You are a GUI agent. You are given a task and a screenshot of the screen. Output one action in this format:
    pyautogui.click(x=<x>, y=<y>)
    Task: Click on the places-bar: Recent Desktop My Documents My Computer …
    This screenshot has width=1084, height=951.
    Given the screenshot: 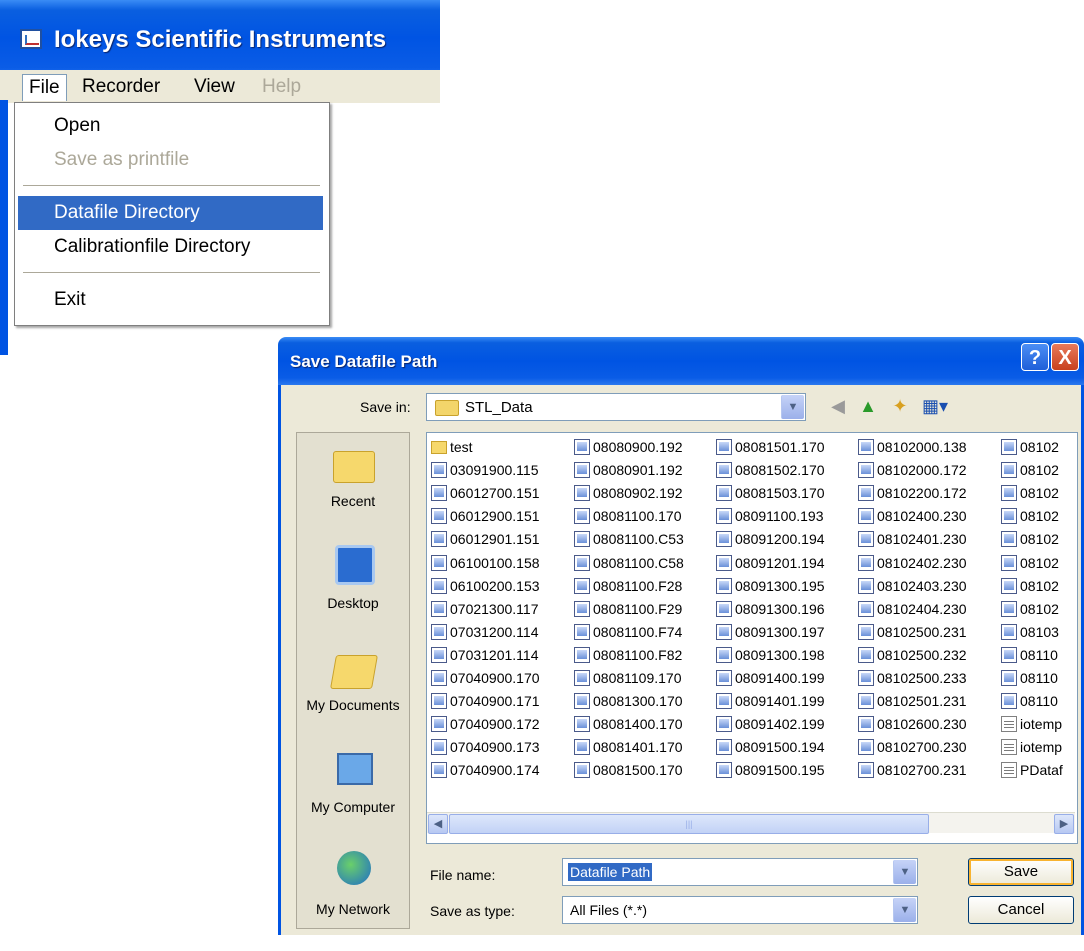 What is the action you would take?
    pyautogui.click(x=353, y=680)
    